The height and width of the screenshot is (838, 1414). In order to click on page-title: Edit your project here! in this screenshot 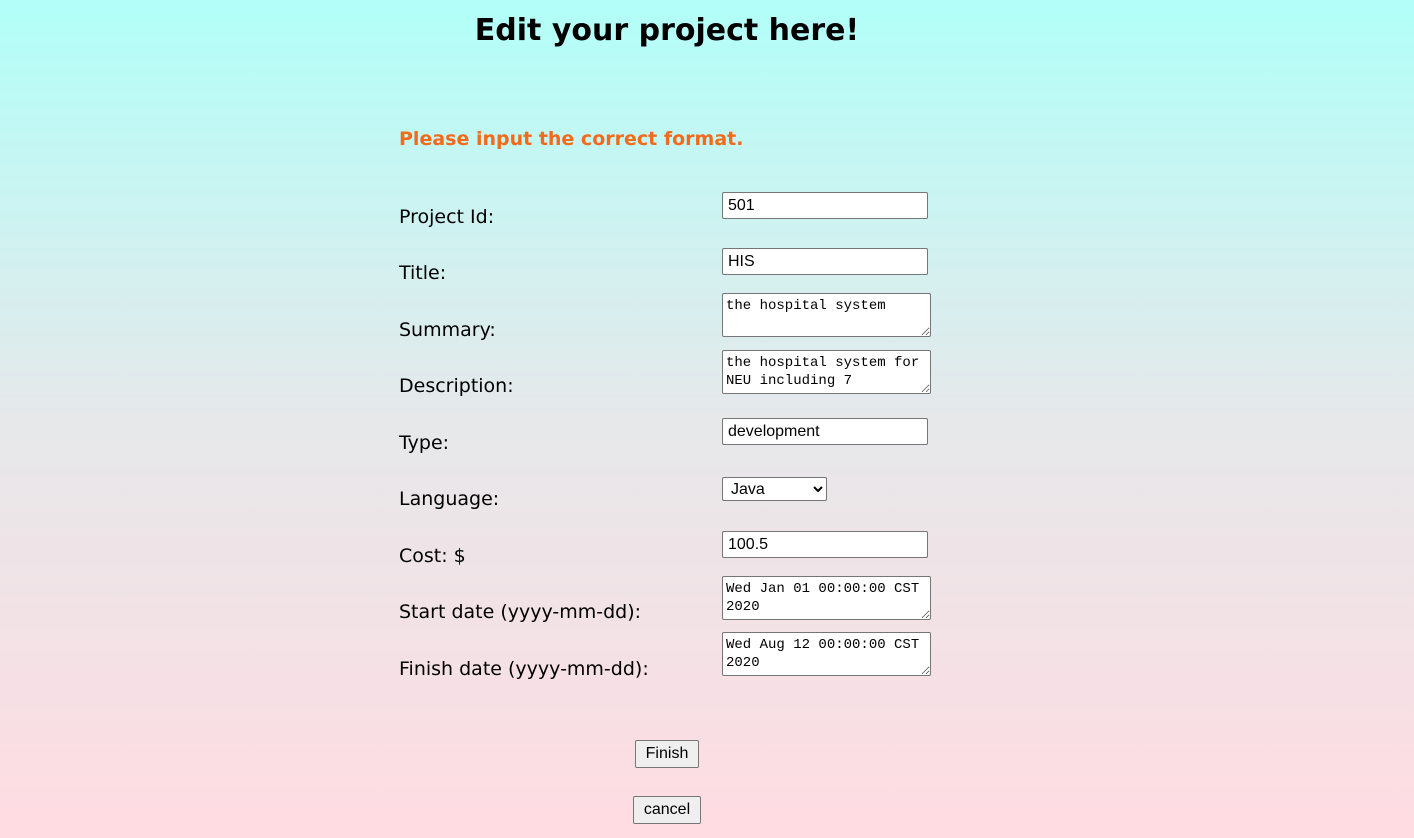, I will do `click(667, 30)`.